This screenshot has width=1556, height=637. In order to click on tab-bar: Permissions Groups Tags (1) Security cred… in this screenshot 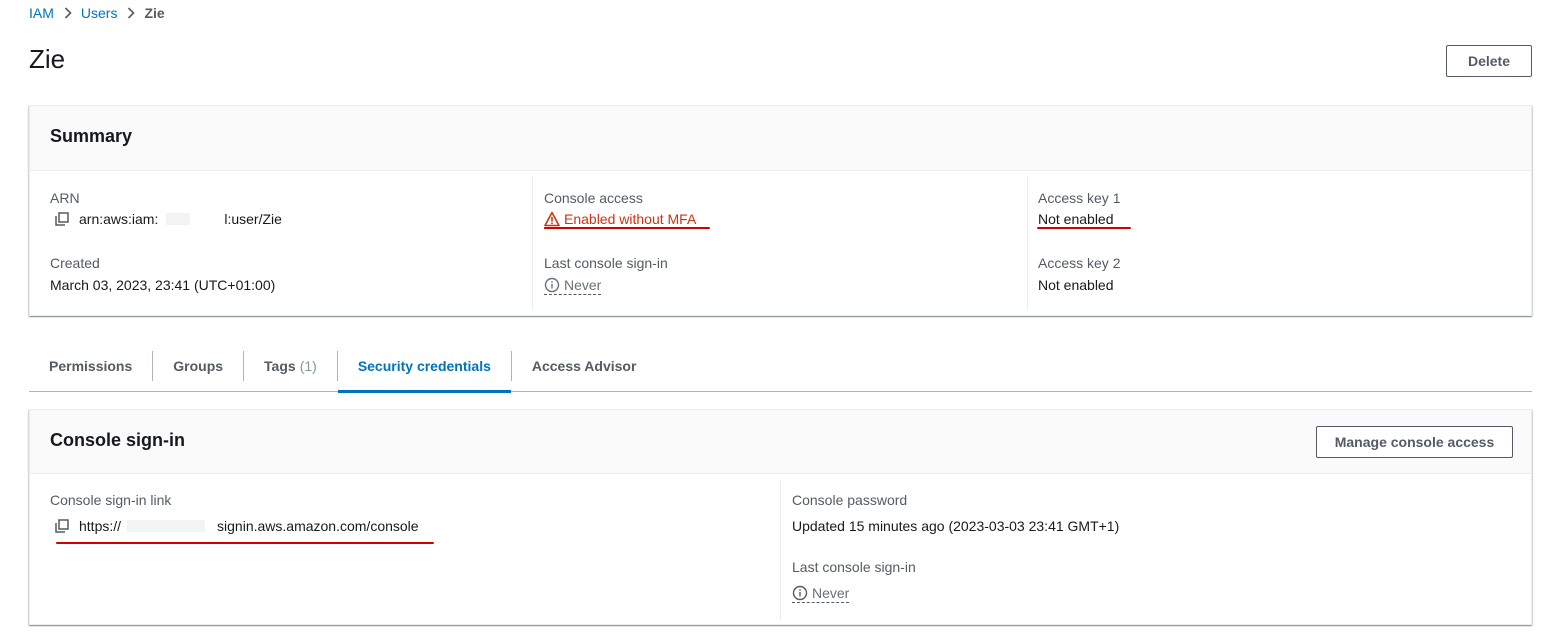, I will do `click(780, 367)`.